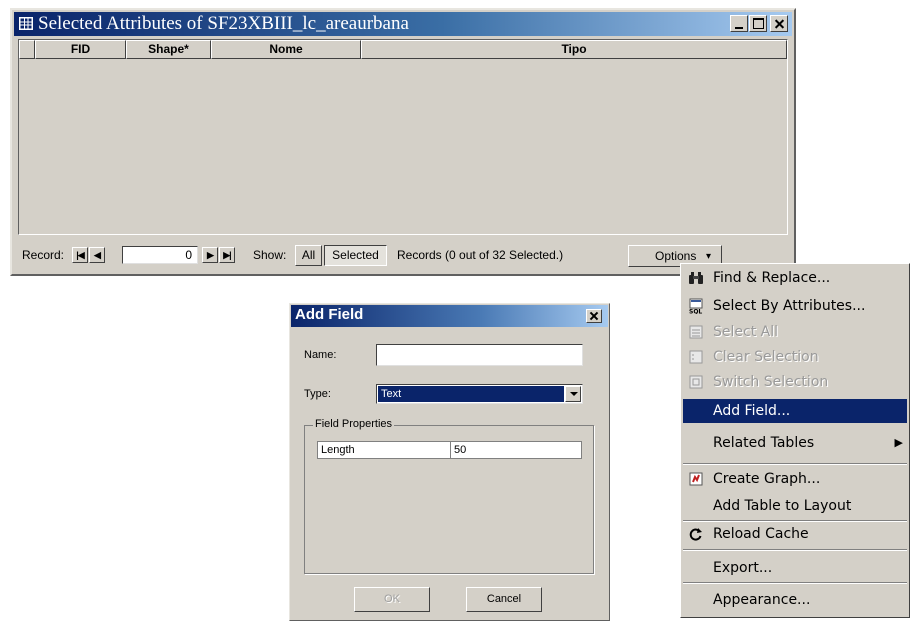 The height and width of the screenshot is (623, 910). Describe the element at coordinates (594, 316) in the screenshot. I see `dialog-close-button` at that location.